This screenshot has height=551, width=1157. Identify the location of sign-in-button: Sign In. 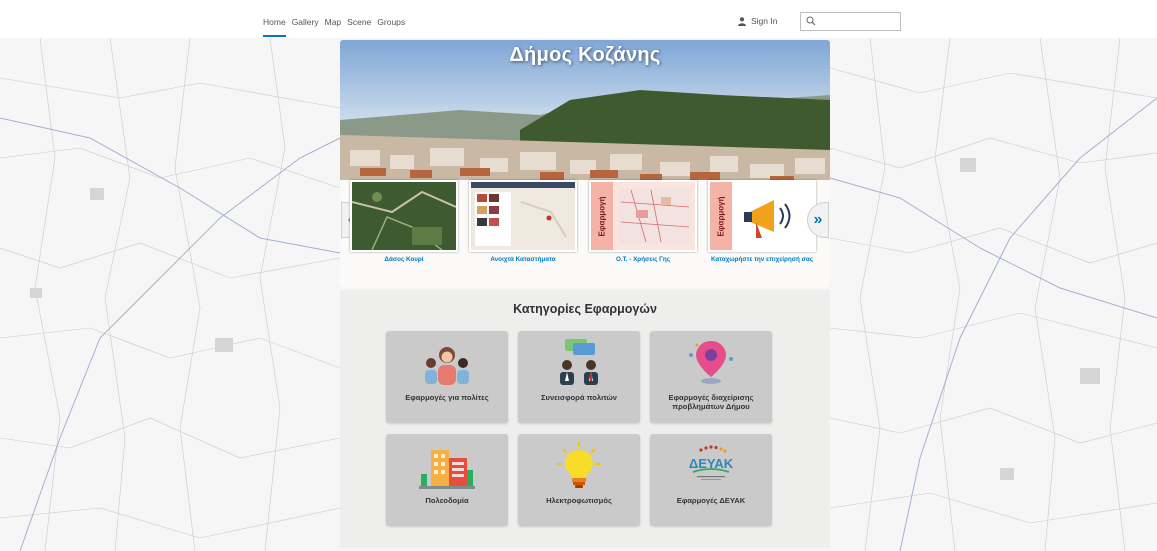
(757, 21).